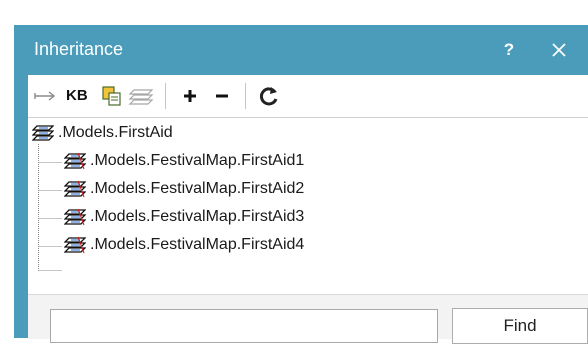 The width and height of the screenshot is (588, 344). Describe the element at coordinates (197, 244) in the screenshot. I see `tree-item-label: .Models.FestivalMap.FirstAid4` at that location.